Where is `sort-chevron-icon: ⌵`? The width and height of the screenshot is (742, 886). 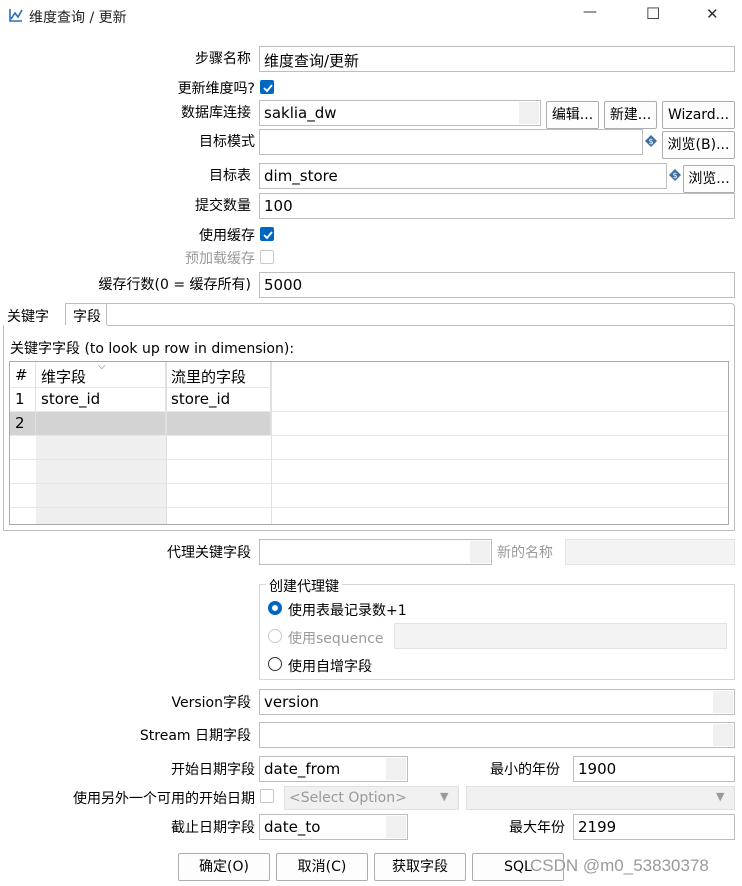 sort-chevron-icon: ⌵ is located at coordinates (102, 366).